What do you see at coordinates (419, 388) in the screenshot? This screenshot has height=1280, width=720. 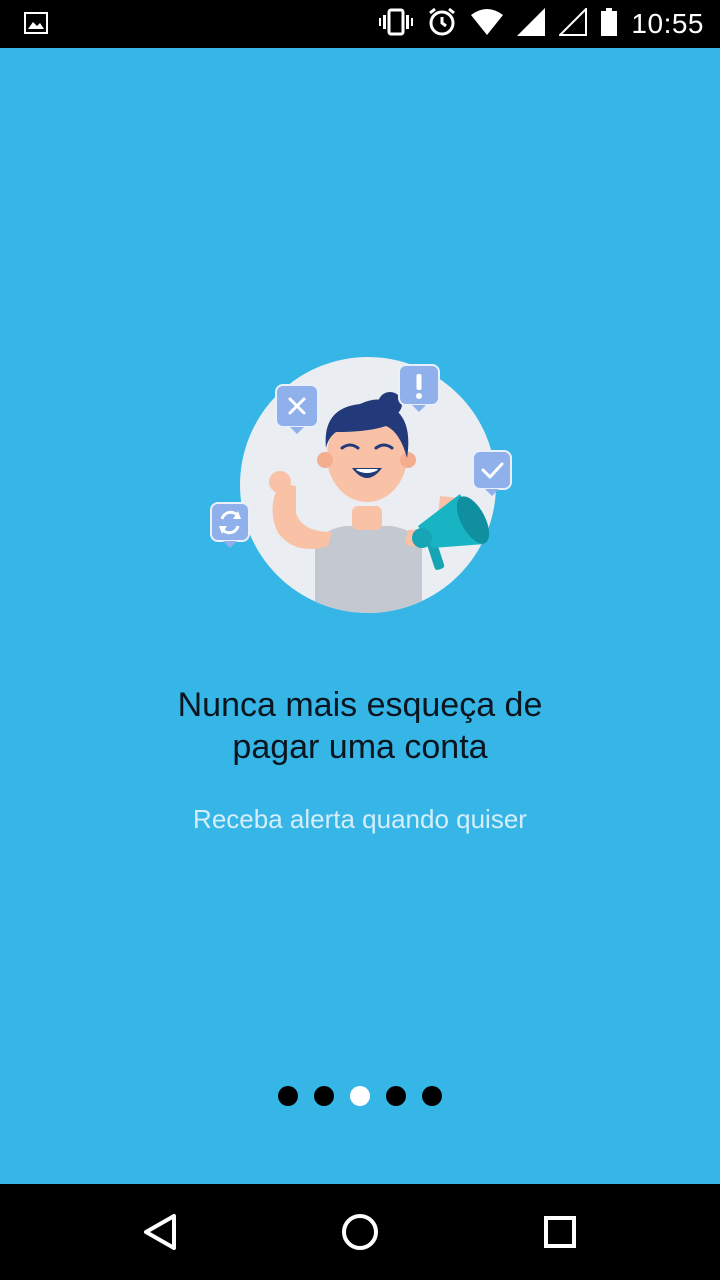 I see `alert-badge-icon` at bounding box center [419, 388].